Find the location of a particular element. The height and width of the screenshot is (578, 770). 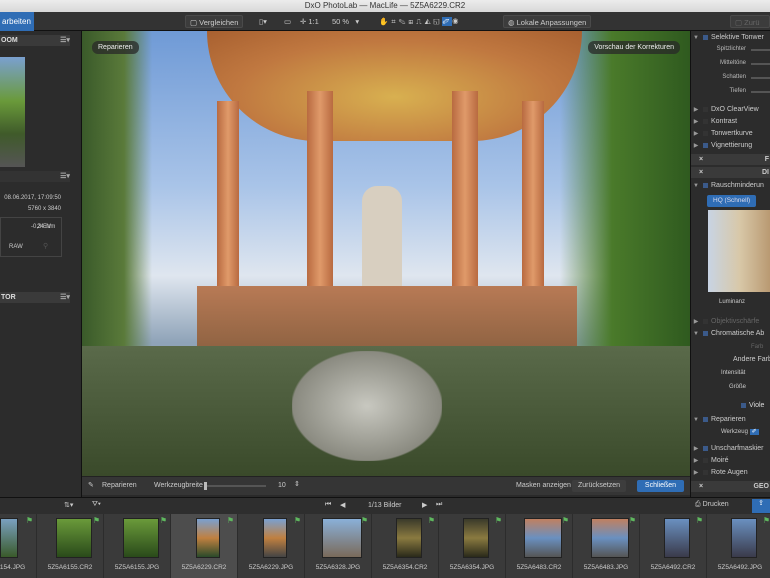

preview-corrections-button: Vorschau der Korrekturen is located at coordinates (634, 47).